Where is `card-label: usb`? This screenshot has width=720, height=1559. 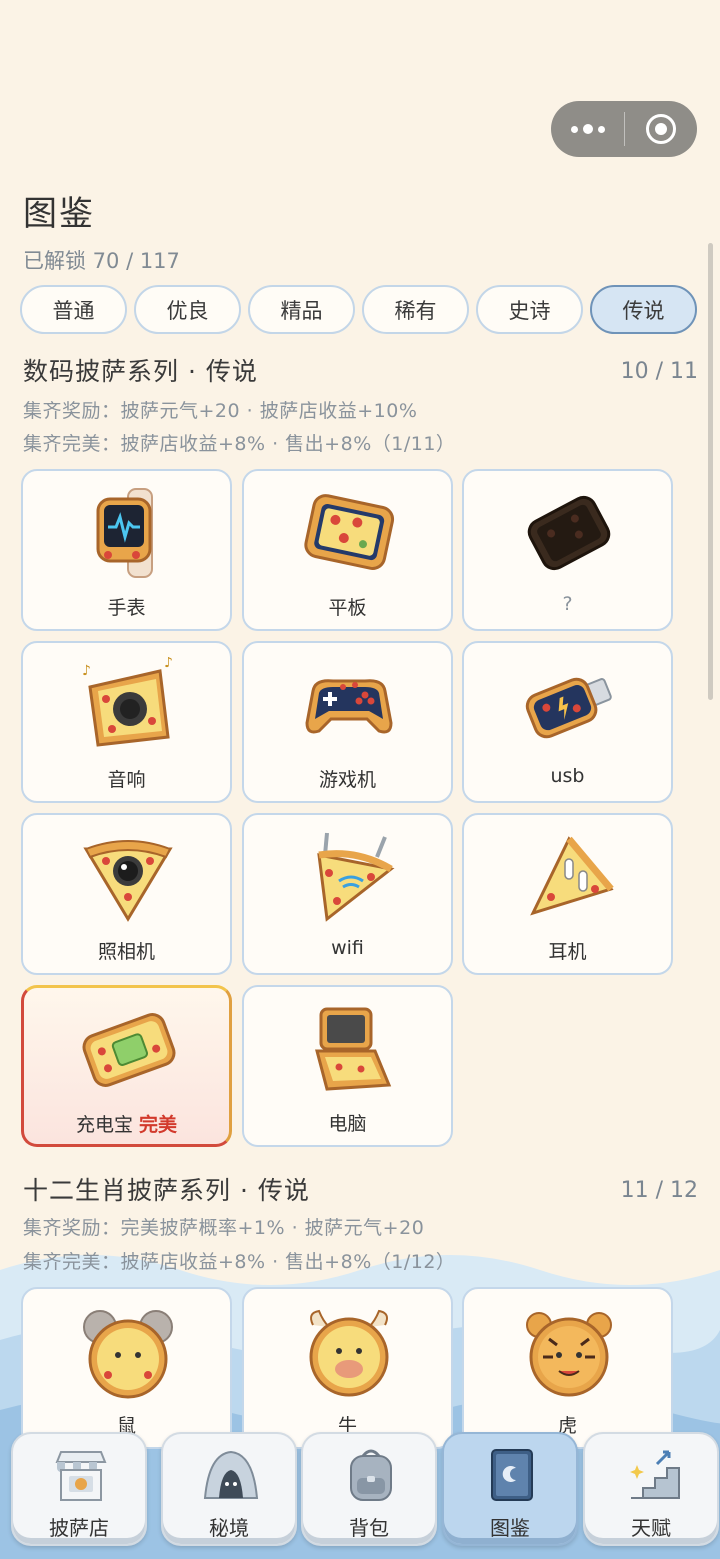
card-label: usb is located at coordinates (567, 776).